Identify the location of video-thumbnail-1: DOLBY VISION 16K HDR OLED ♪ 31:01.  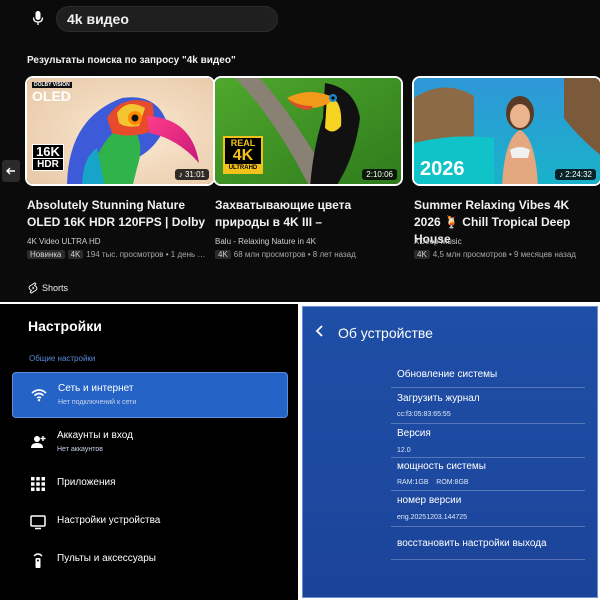
(120, 131).